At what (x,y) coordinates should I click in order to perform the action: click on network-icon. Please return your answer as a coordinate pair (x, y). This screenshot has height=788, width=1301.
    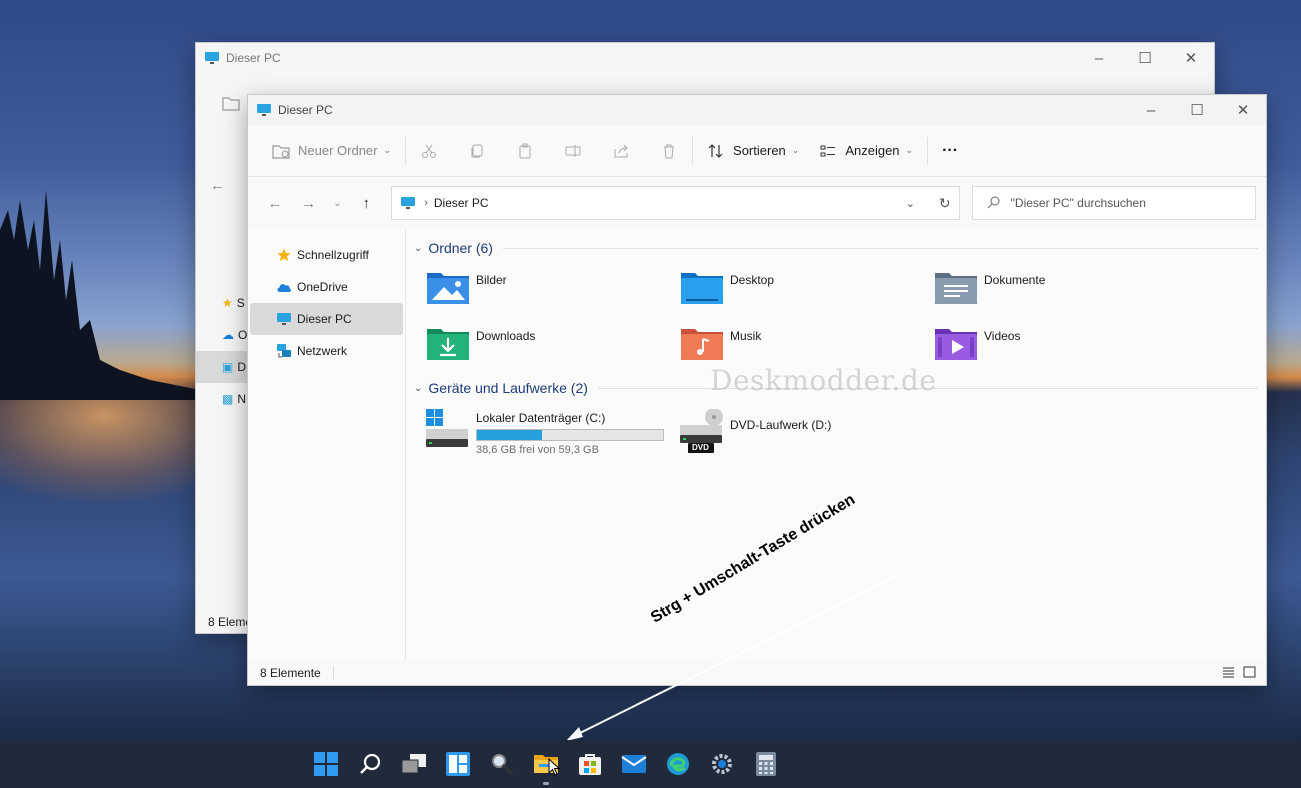
    Looking at the image, I should click on (284, 351).